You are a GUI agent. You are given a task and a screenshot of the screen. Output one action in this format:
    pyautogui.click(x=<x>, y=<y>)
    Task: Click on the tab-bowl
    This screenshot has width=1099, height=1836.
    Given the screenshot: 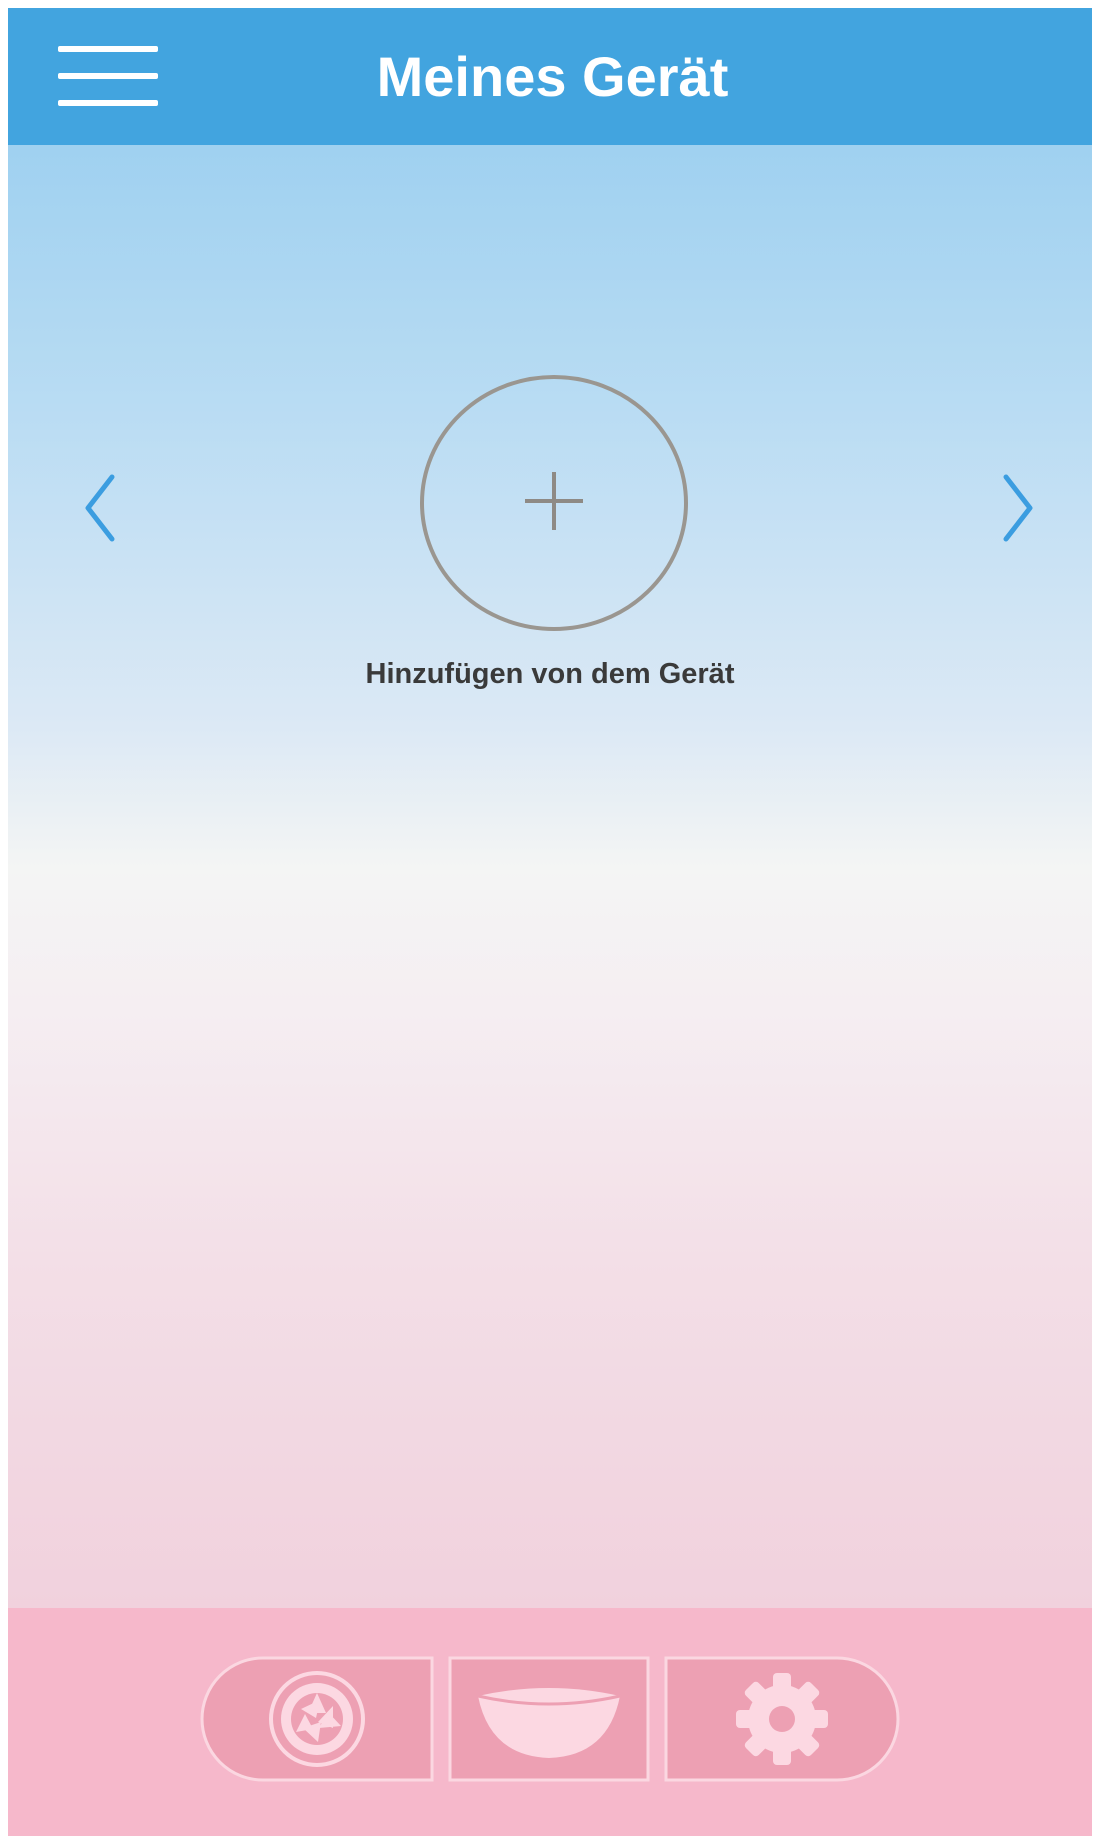 What is the action you would take?
    pyautogui.click(x=549, y=1719)
    